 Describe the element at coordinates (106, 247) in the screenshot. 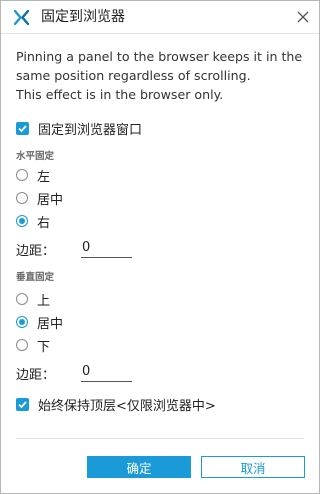

I see `horizontal-margin-input` at that location.